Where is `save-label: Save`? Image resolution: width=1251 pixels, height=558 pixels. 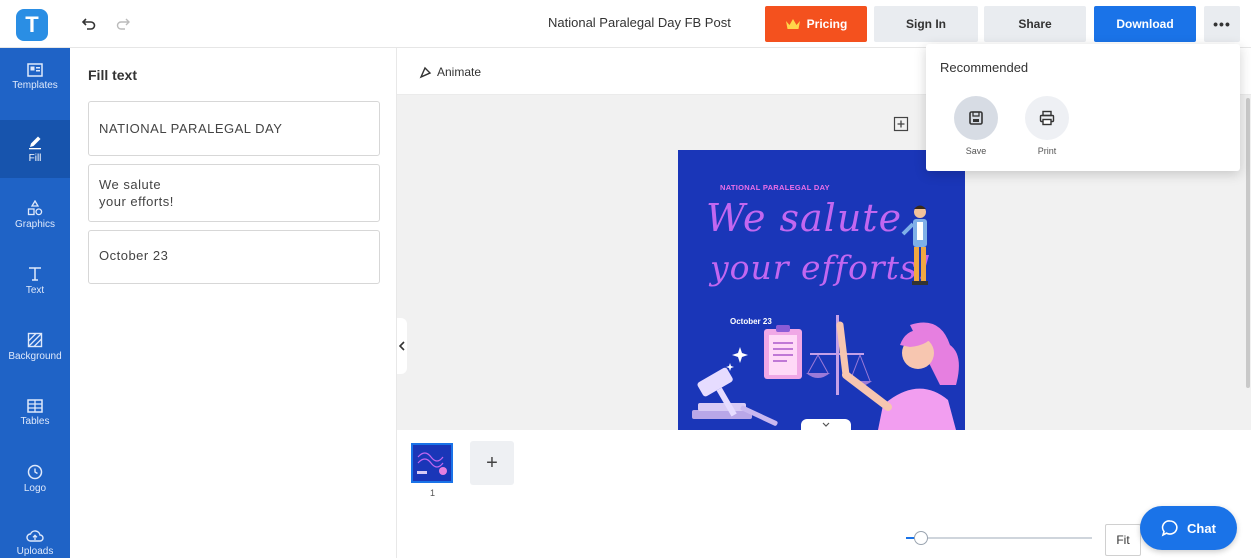
save-label: Save is located at coordinates (976, 151).